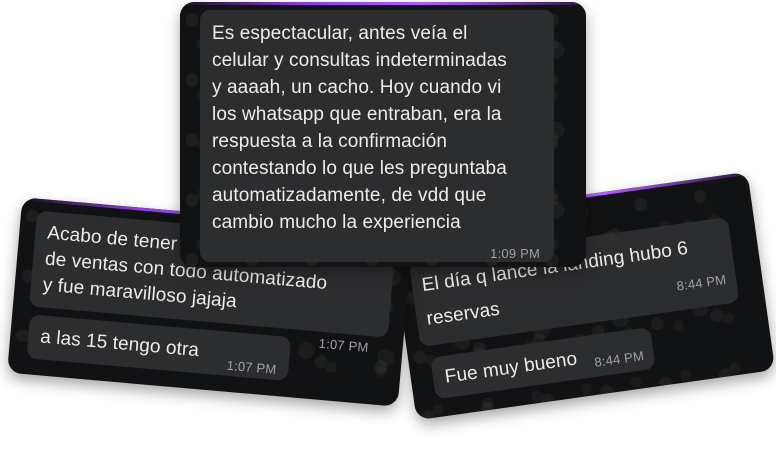 Image resolution: width=776 pixels, height=457 pixels. What do you see at coordinates (336, 222) in the screenshot?
I see `message-line: cambio mucho la experiencia` at bounding box center [336, 222].